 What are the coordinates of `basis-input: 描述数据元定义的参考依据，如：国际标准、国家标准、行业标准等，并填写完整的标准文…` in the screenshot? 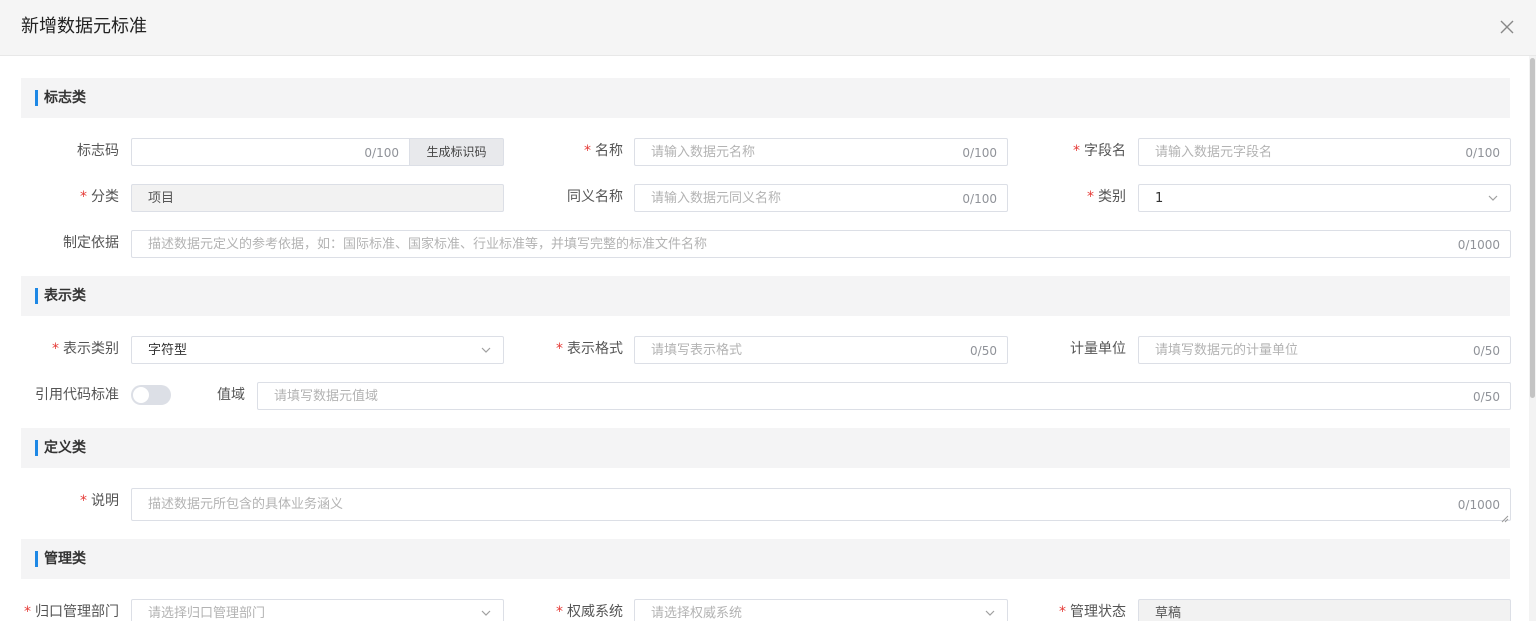 It's located at (821, 244).